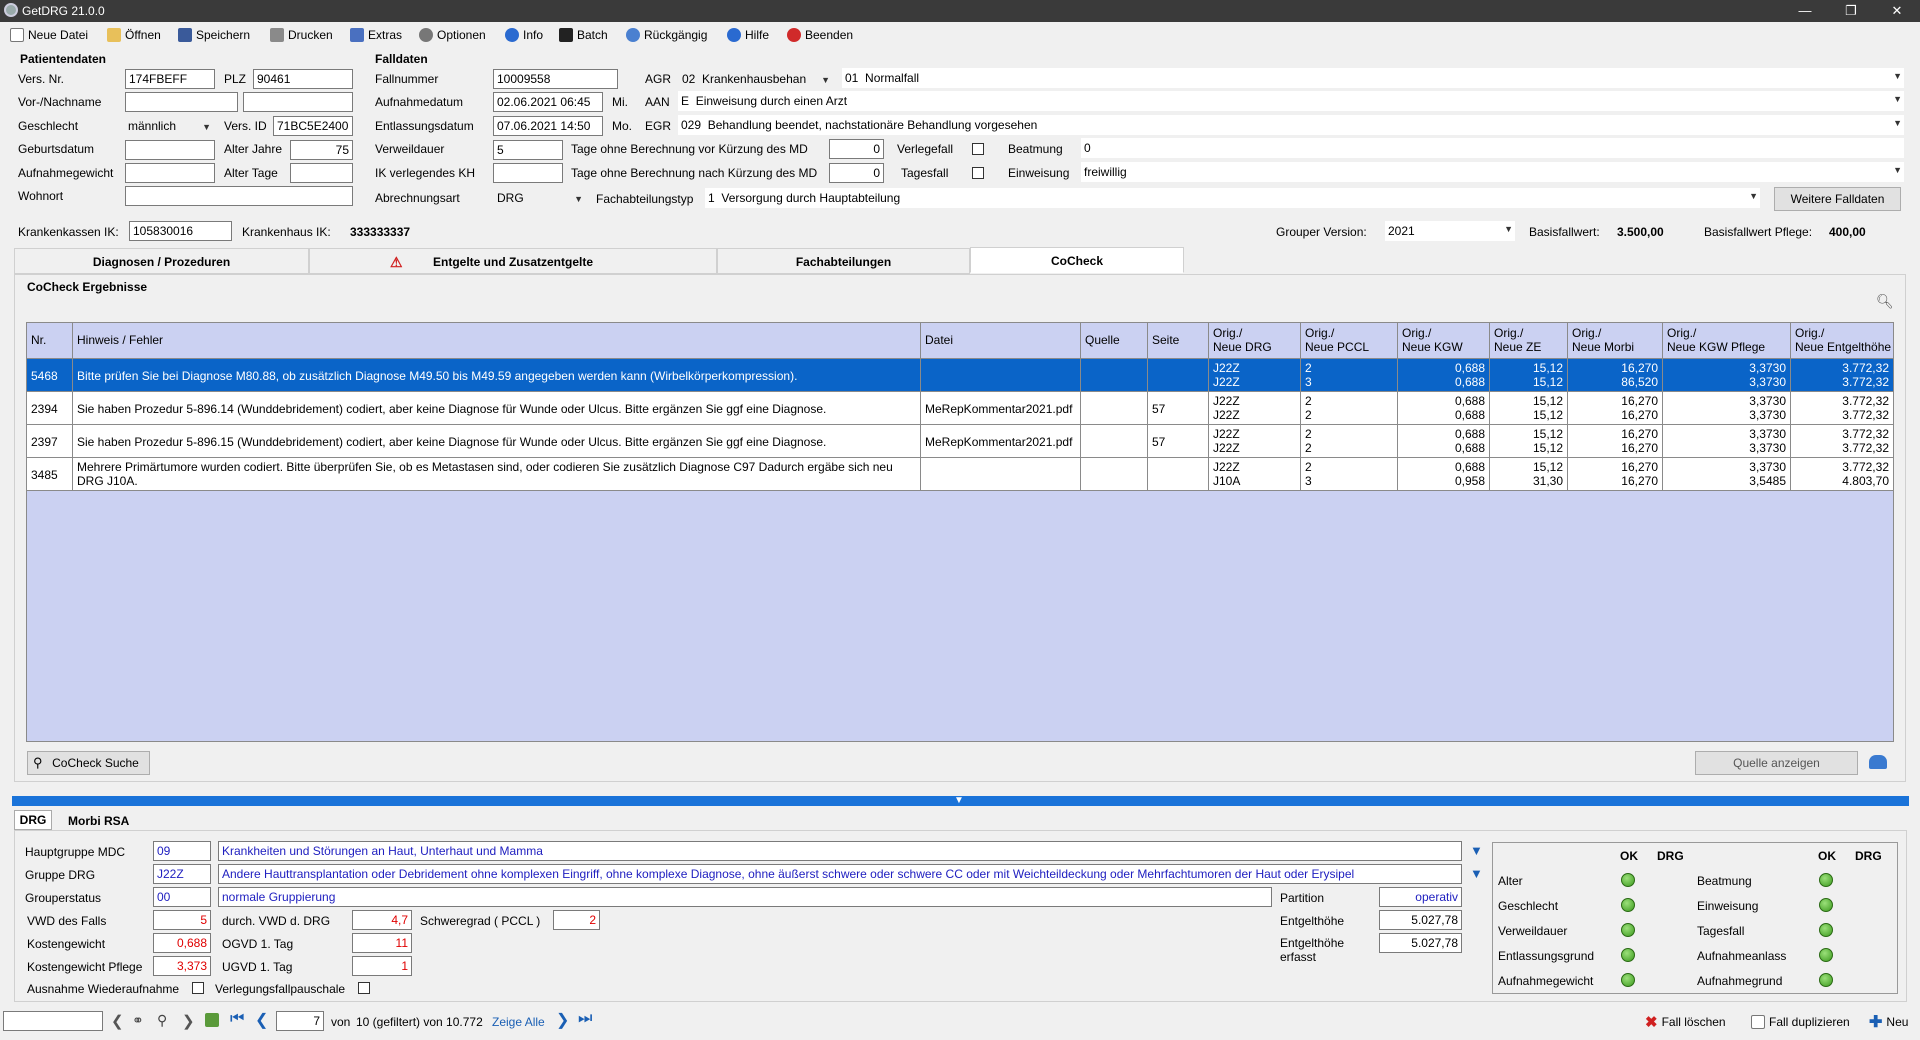 Image resolution: width=1920 pixels, height=1040 pixels. What do you see at coordinates (214, 35) in the screenshot?
I see `save-button: Speichern` at bounding box center [214, 35].